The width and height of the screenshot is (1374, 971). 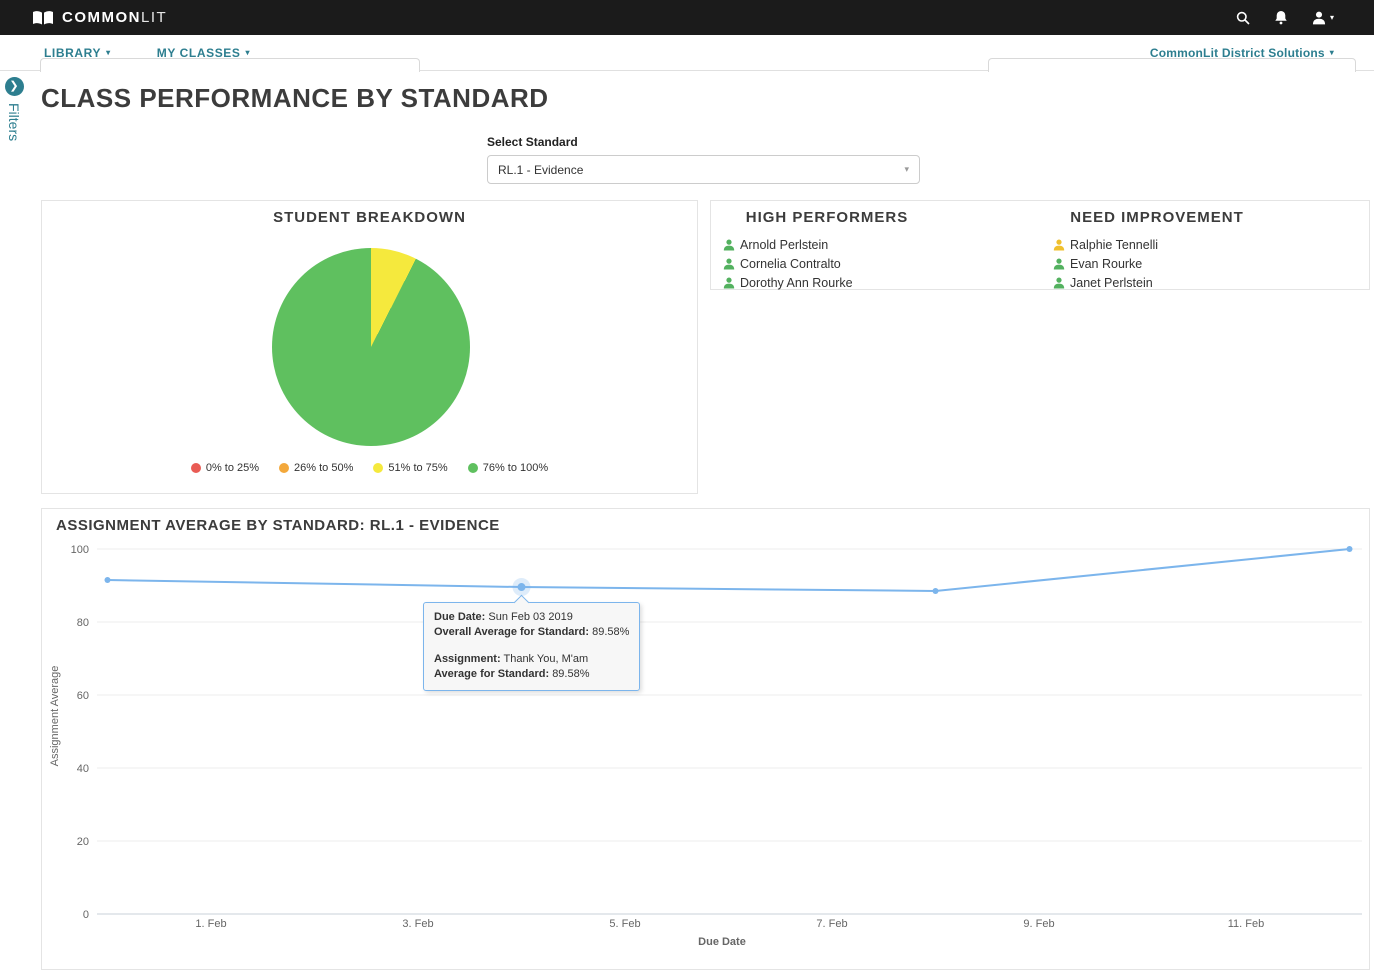 What do you see at coordinates (687, 17) in the screenshot?
I see `top-navbar: COMMONLIT ▾` at bounding box center [687, 17].